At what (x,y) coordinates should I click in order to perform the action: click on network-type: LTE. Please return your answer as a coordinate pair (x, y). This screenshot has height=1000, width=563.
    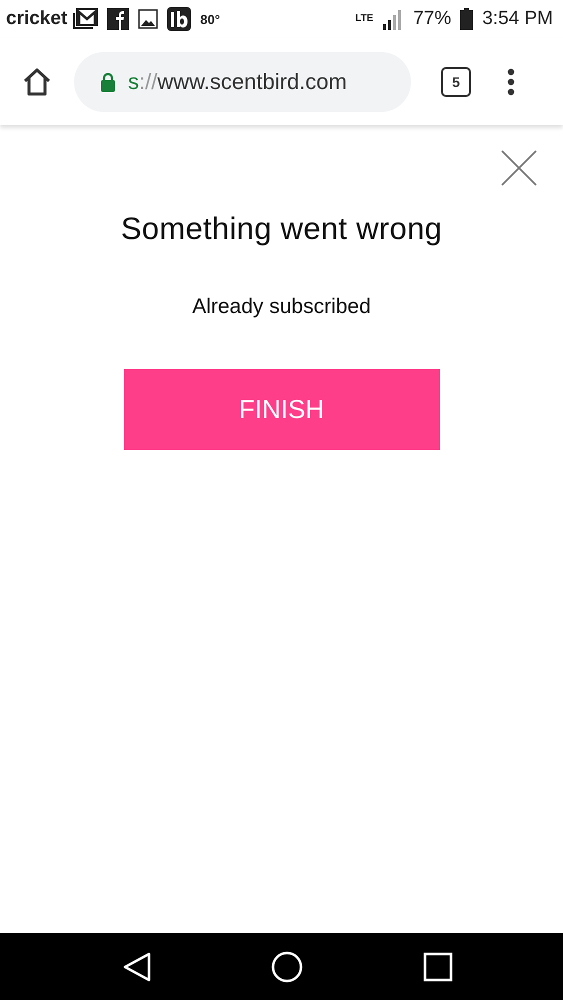
    Looking at the image, I should click on (364, 19).